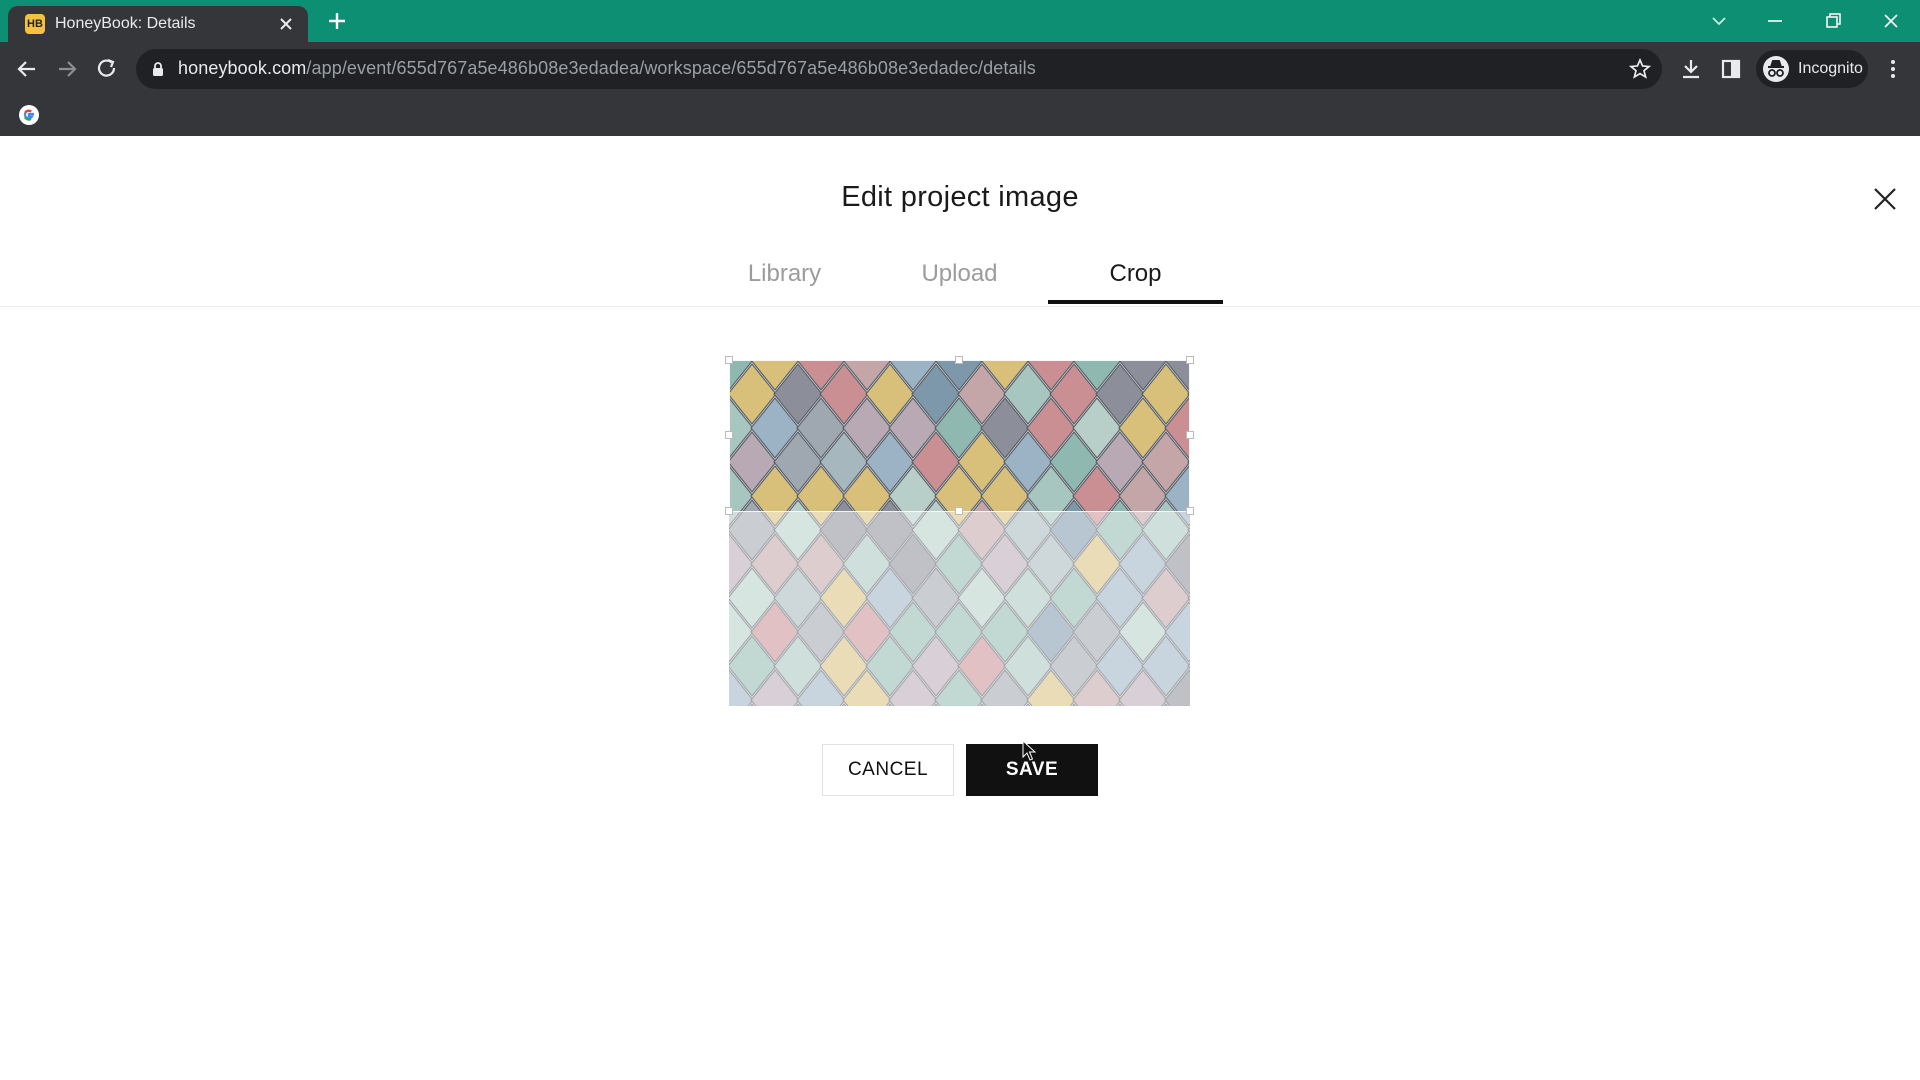 The image size is (1920, 1080). I want to click on close-window-icon, so click(1891, 21).